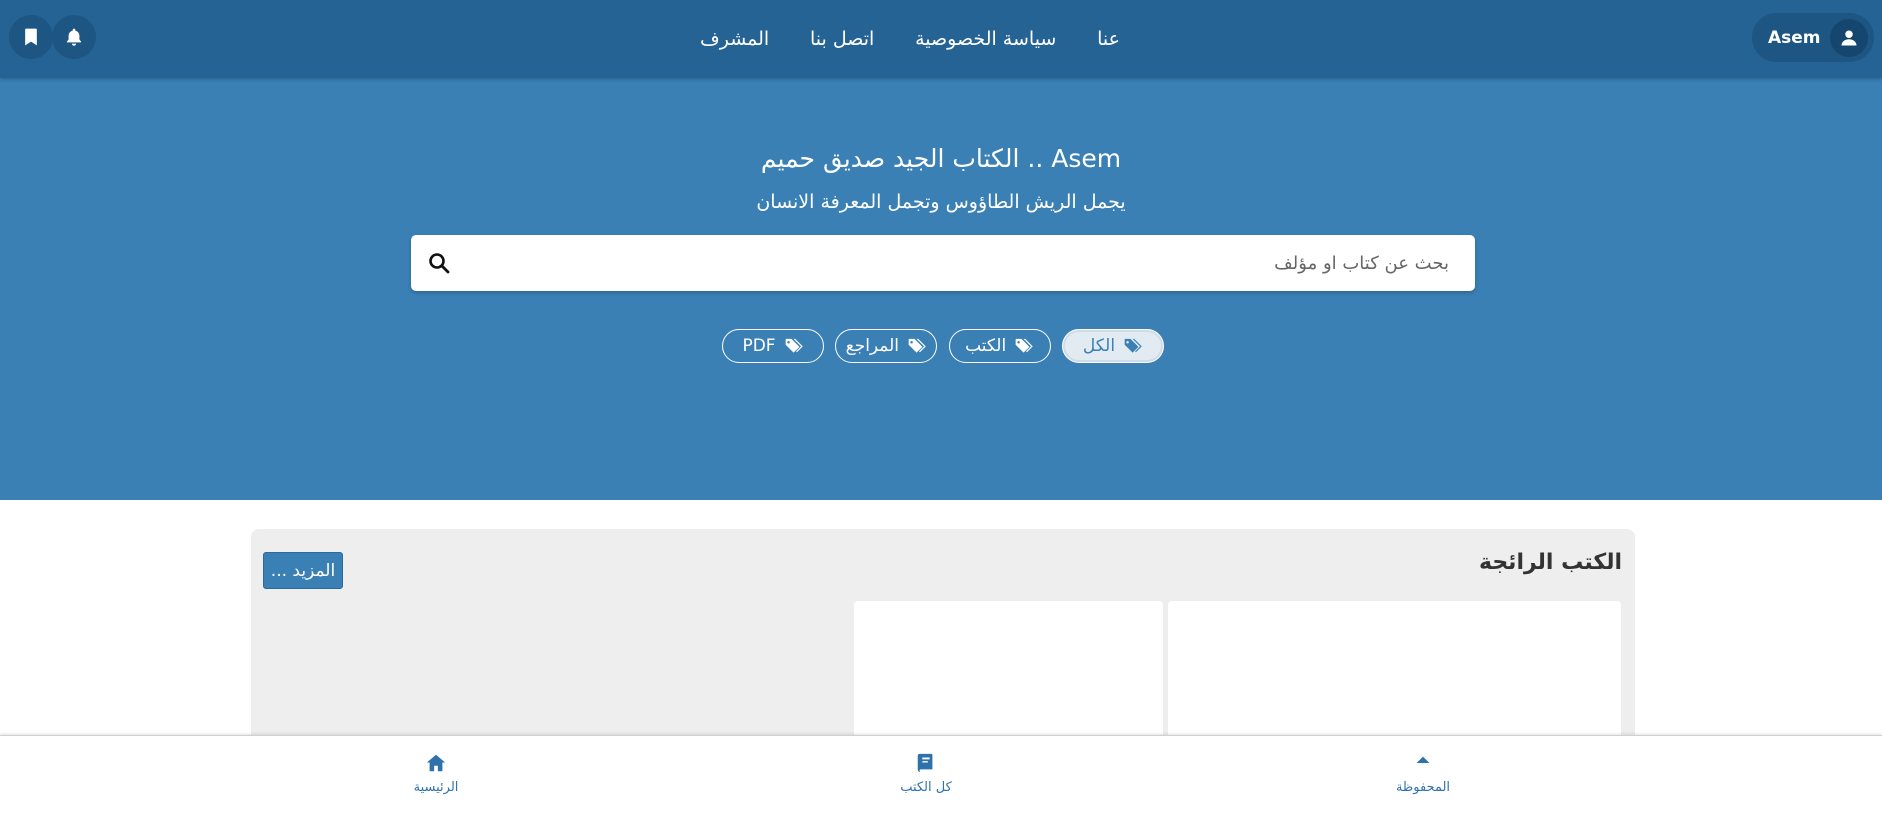 This screenshot has height=813, width=1882. I want to click on notifications-button, so click(74, 37).